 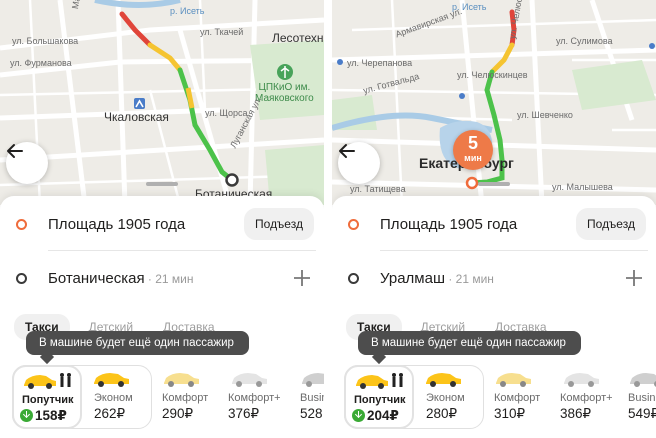 I want to click on tariff-comfort-plus: Комфорт+ 376₽, so click(x=259, y=397).